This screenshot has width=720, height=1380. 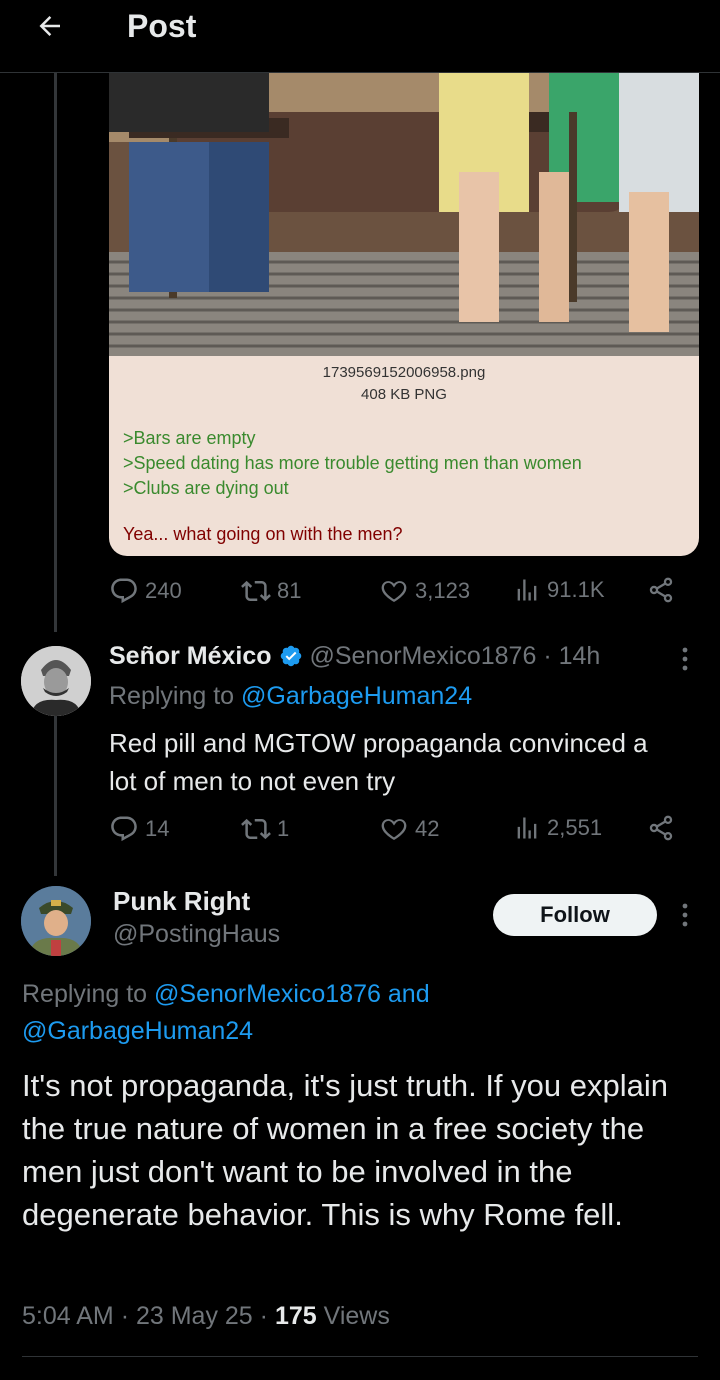 What do you see at coordinates (163, 590) in the screenshot?
I see `reply-count: 240` at bounding box center [163, 590].